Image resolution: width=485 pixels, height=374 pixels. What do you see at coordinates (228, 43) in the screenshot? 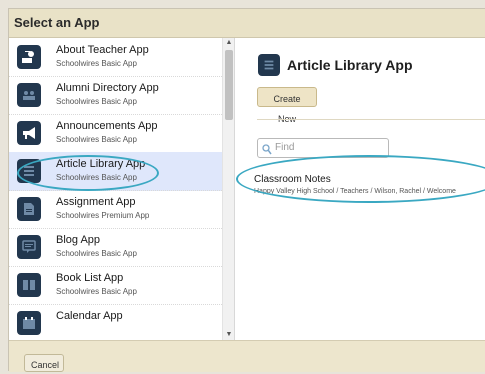
I see `scroll-up-arrow-icon: ▲` at bounding box center [228, 43].